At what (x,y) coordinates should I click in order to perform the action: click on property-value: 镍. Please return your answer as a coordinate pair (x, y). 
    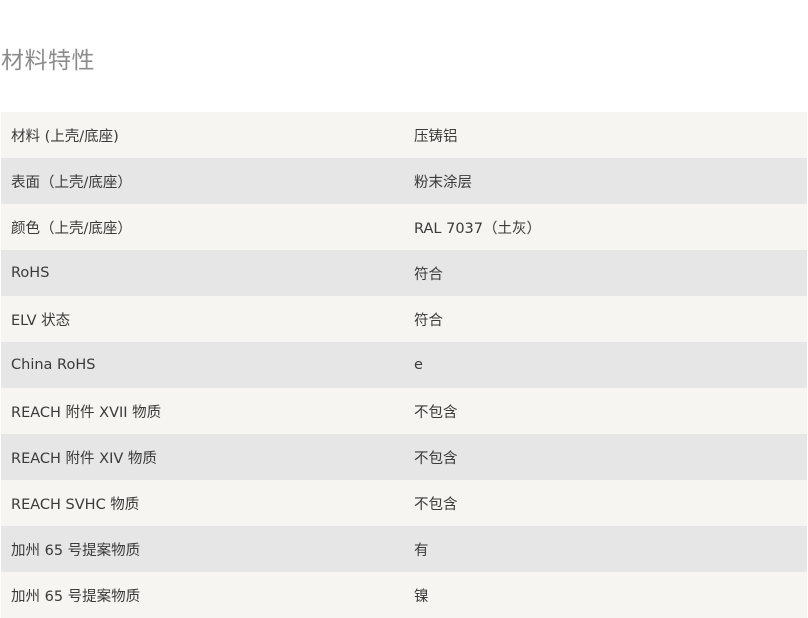
    Looking at the image, I should click on (421, 596).